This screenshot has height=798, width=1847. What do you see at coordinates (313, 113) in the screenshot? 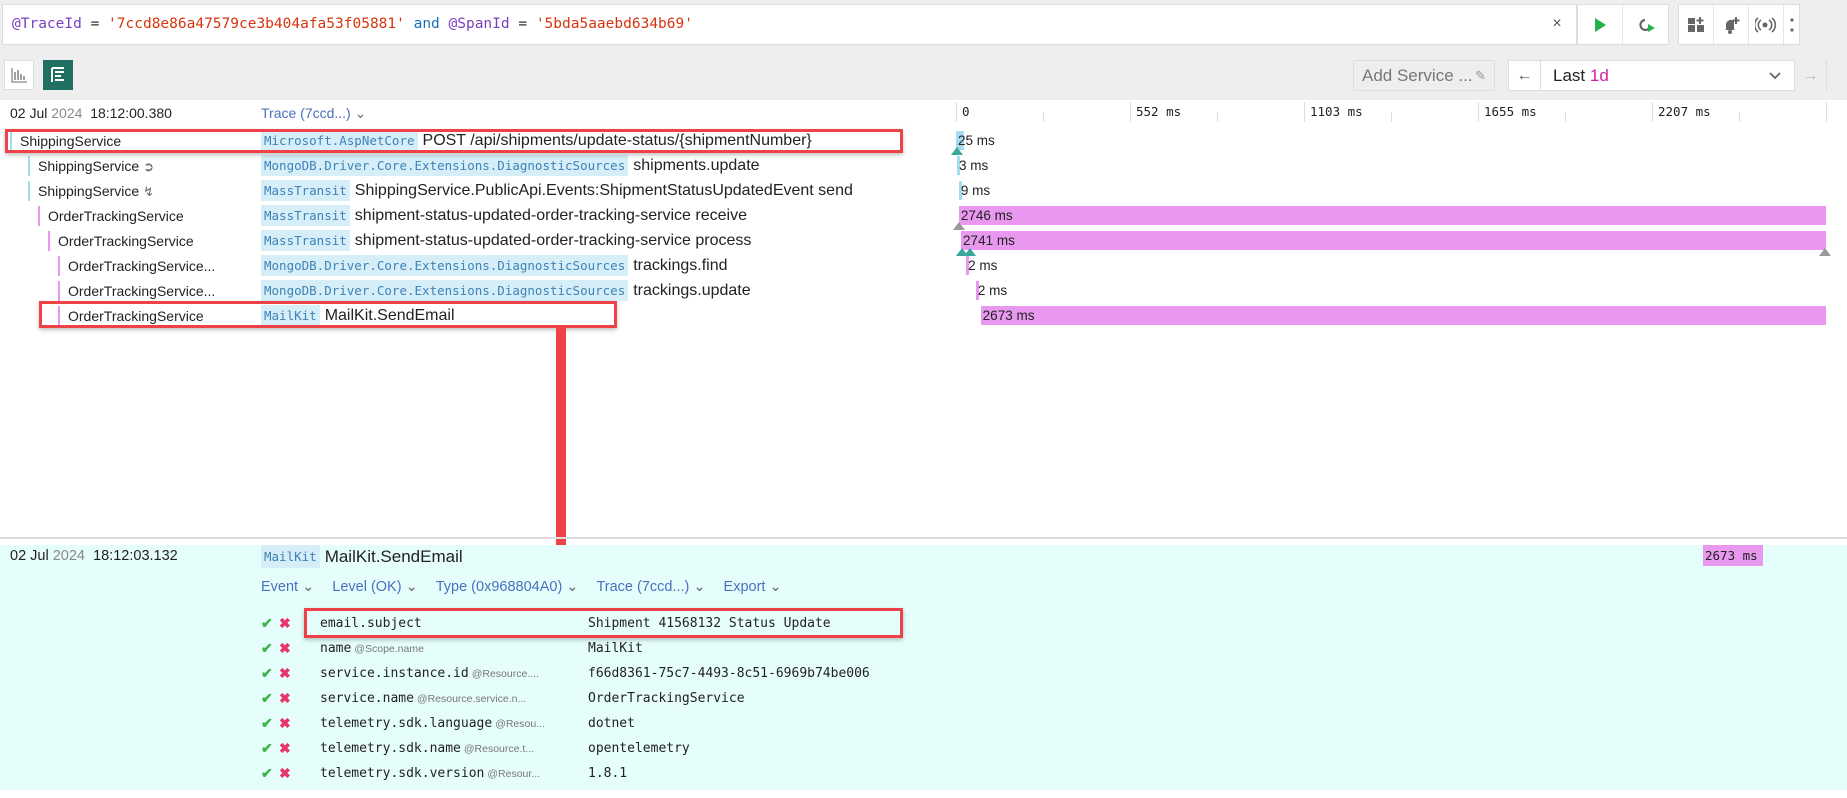
I see `trace-menu: Trace (7ccd...) ⌄` at bounding box center [313, 113].